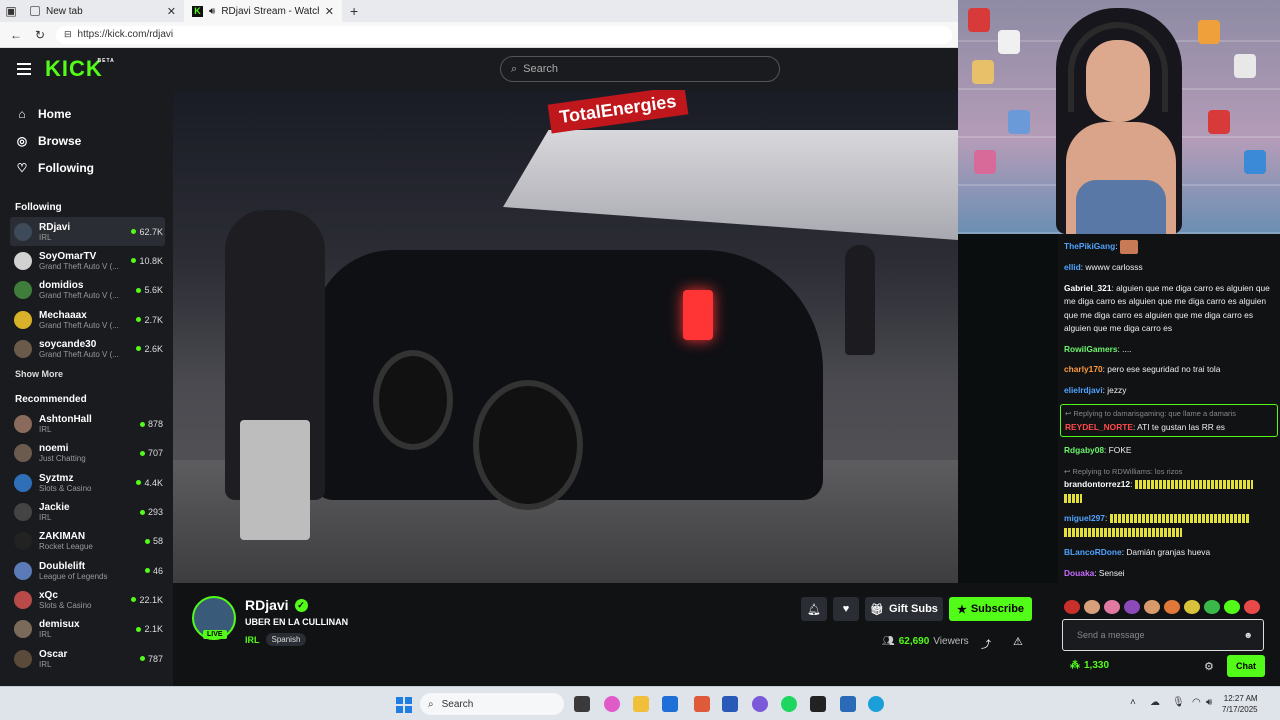  I want to click on channel-item: xQc Slots & Casino 22.1K, so click(86, 599).